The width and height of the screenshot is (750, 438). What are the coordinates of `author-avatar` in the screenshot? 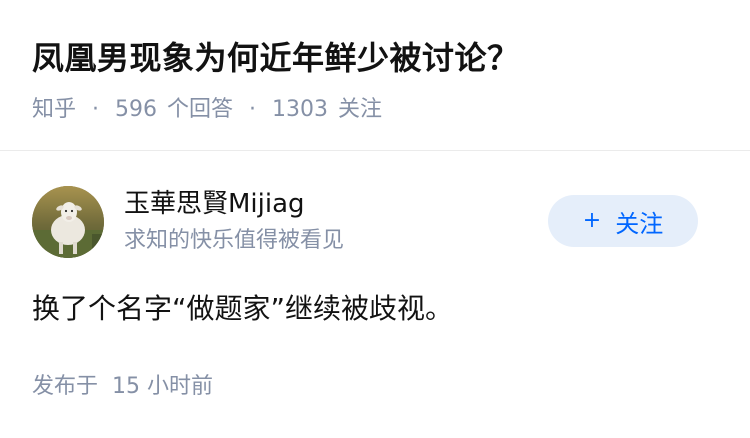 It's located at (68, 222).